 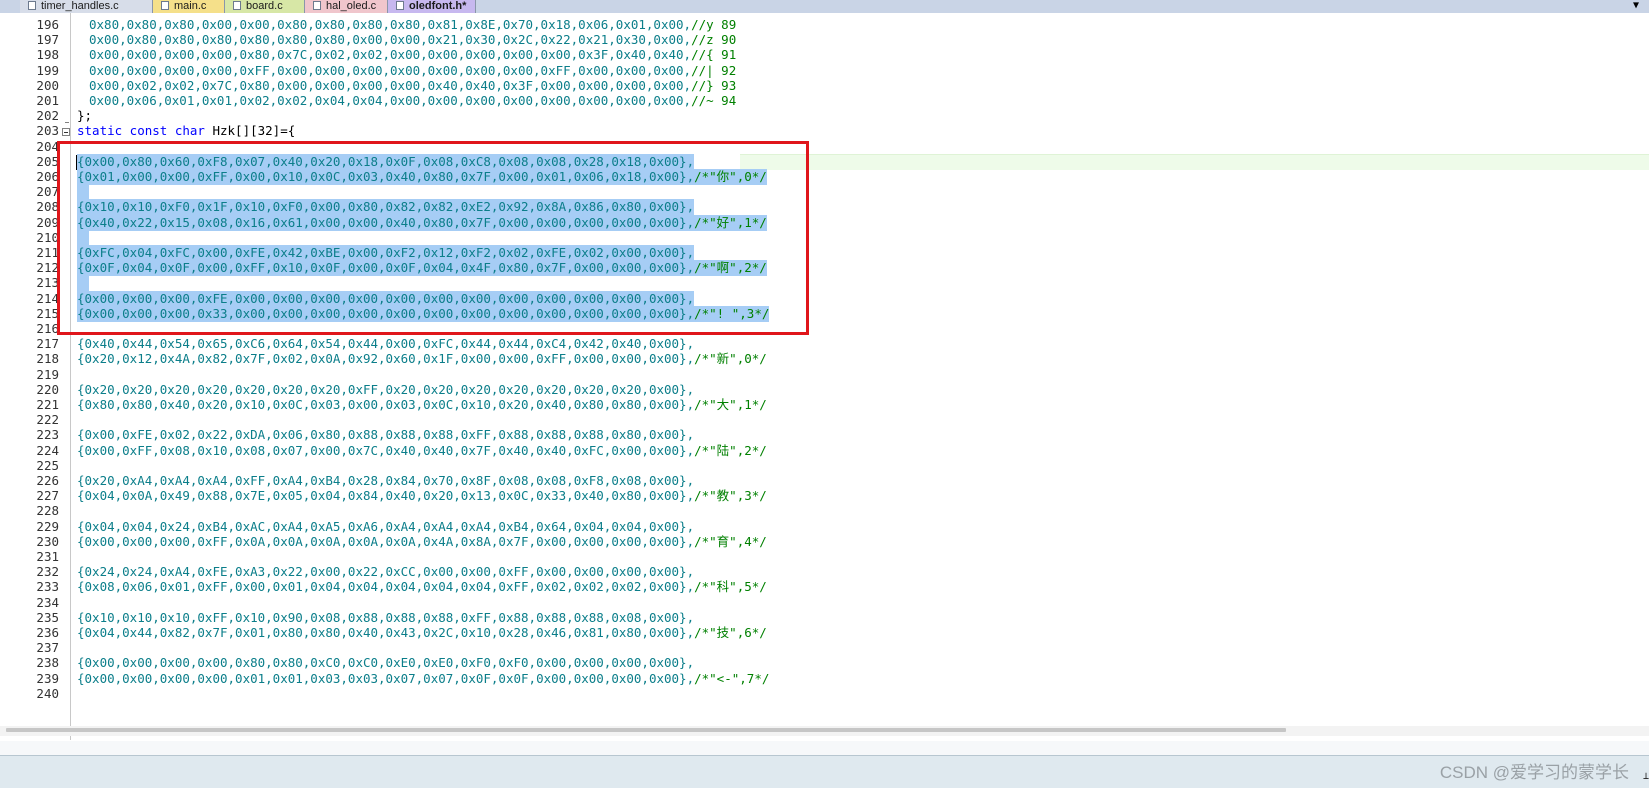 I want to click on tab-board-c: board.c, so click(x=265, y=6).